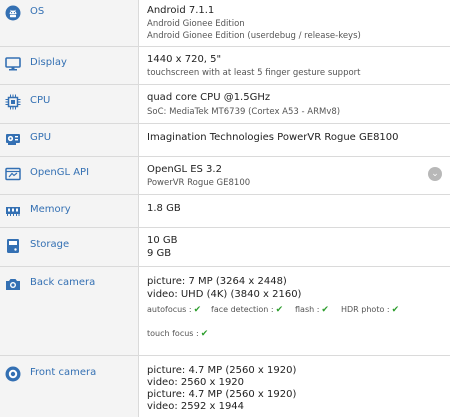  I want to click on spec-label-cell: Display, so click(69, 65).